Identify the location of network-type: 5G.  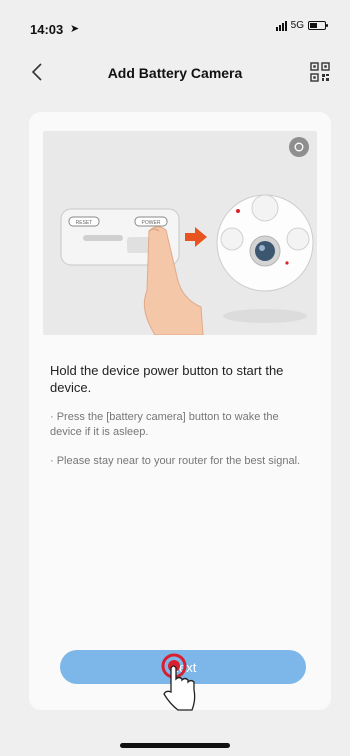
(297, 25).